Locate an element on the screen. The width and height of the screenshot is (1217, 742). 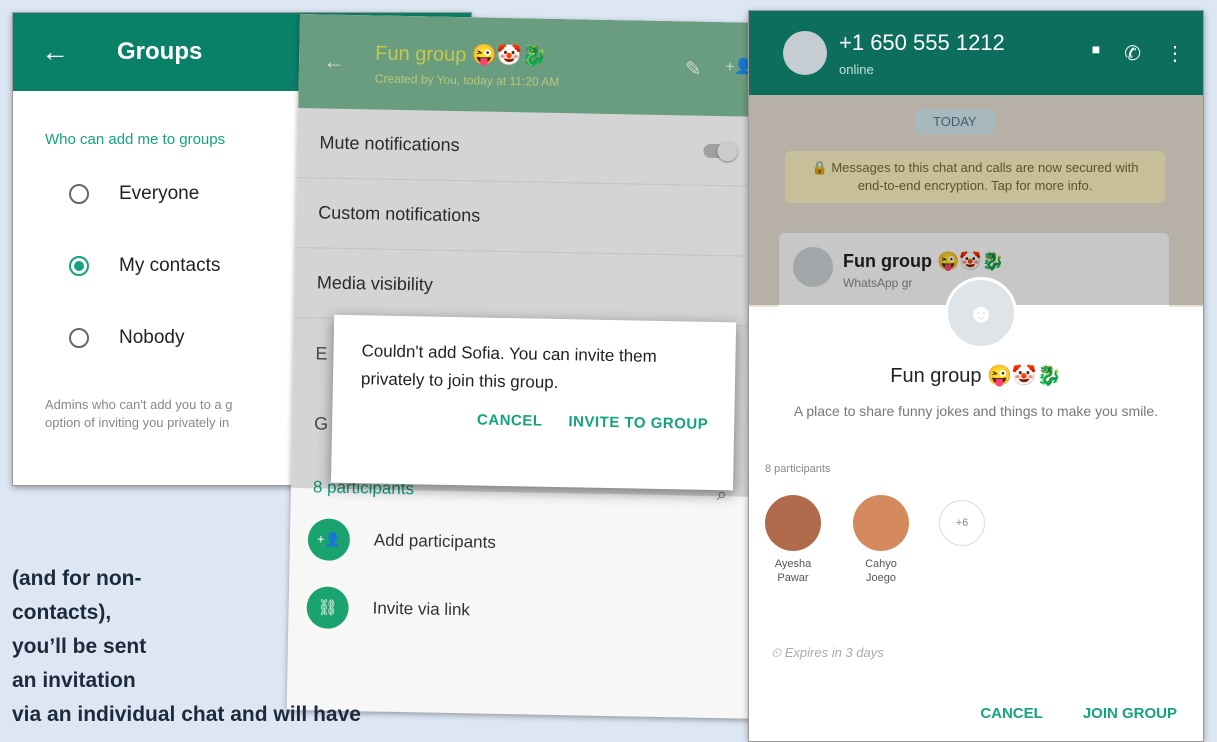
setting-label: Media visibility is located at coordinates (375, 283).